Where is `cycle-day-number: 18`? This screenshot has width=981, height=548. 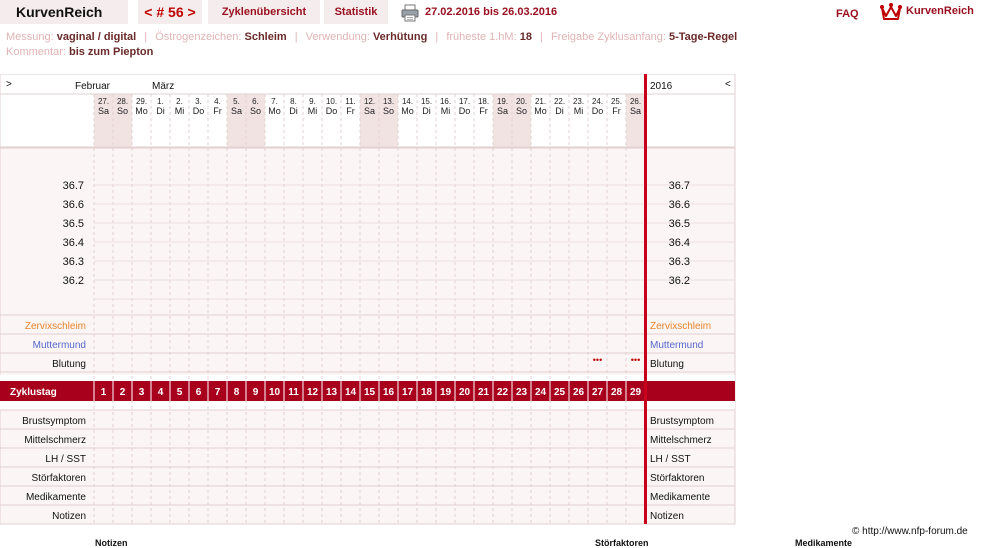 cycle-day-number: 18 is located at coordinates (427, 392).